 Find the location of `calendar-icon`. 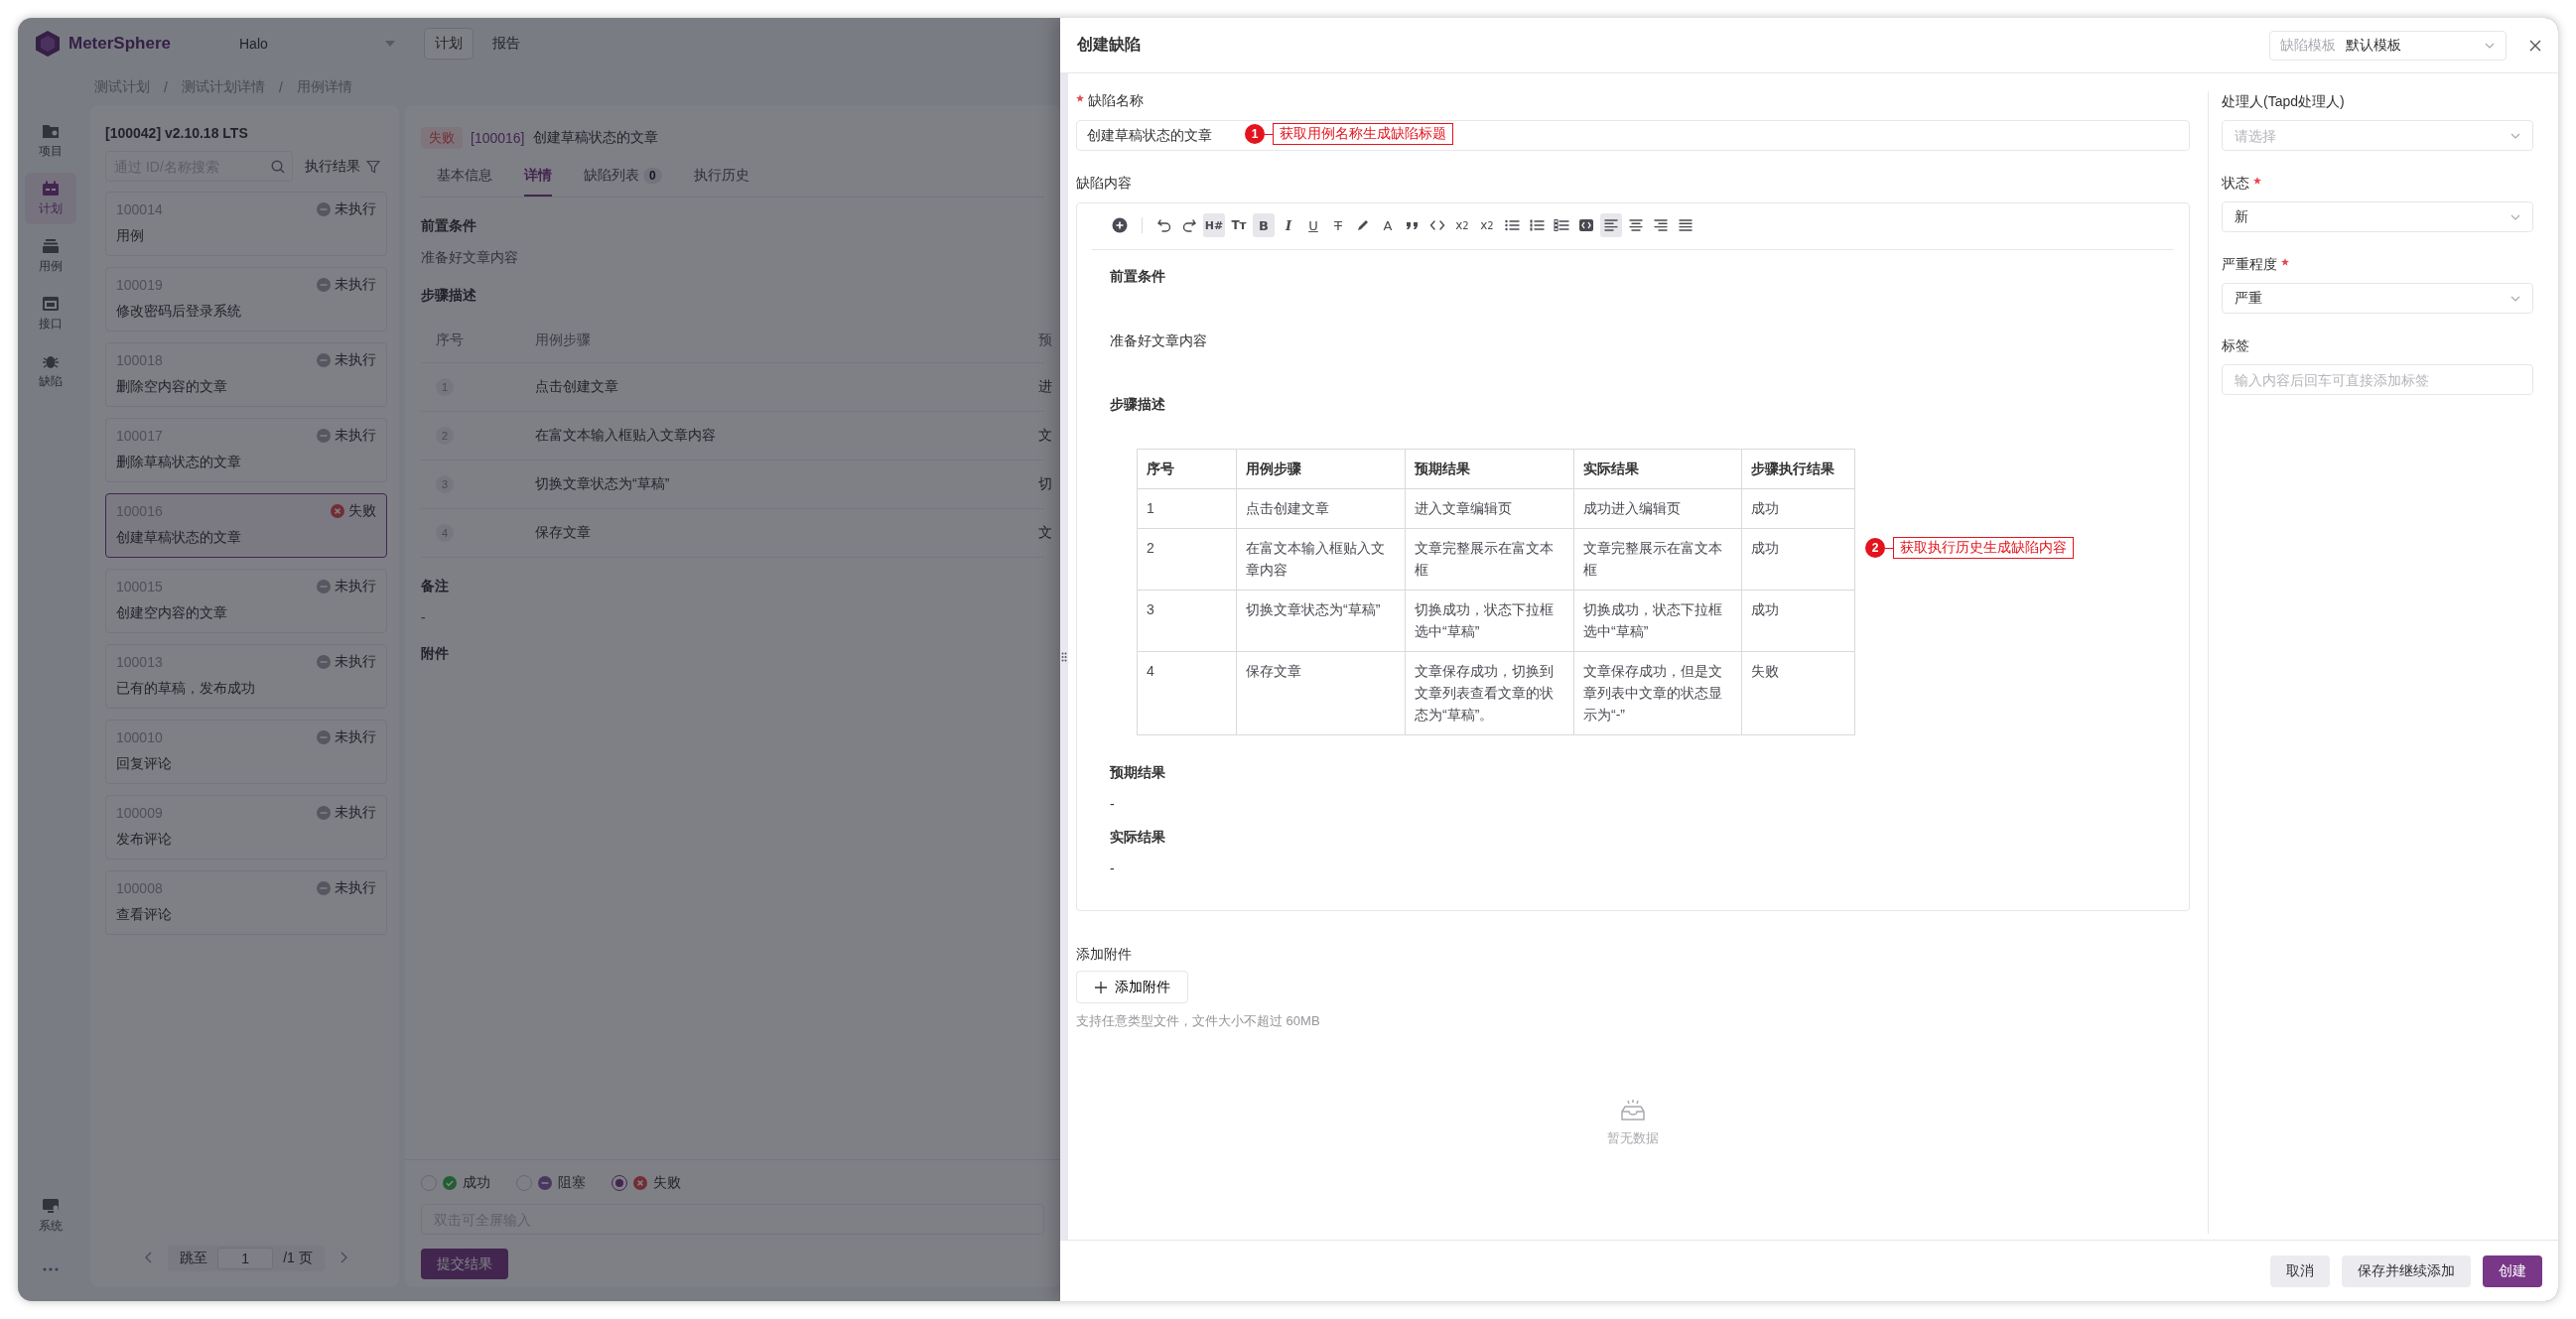

calendar-icon is located at coordinates (50, 188).